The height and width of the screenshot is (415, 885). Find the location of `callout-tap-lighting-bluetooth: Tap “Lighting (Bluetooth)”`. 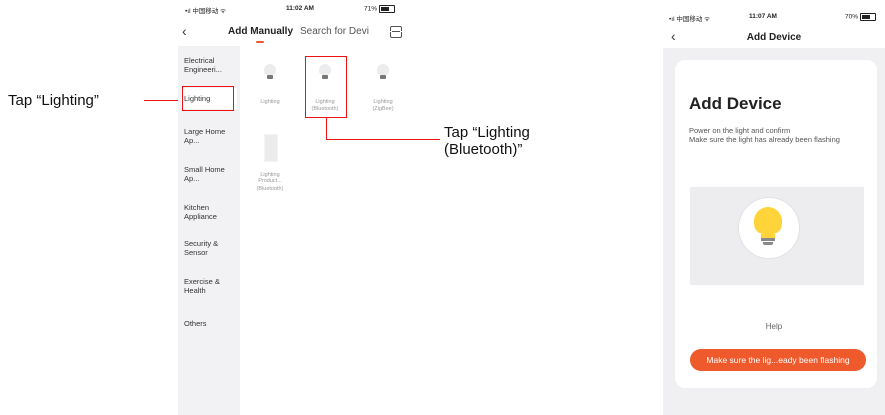

callout-tap-lighting-bluetooth: Tap “Lighting (Bluetooth)” is located at coordinates (487, 141).